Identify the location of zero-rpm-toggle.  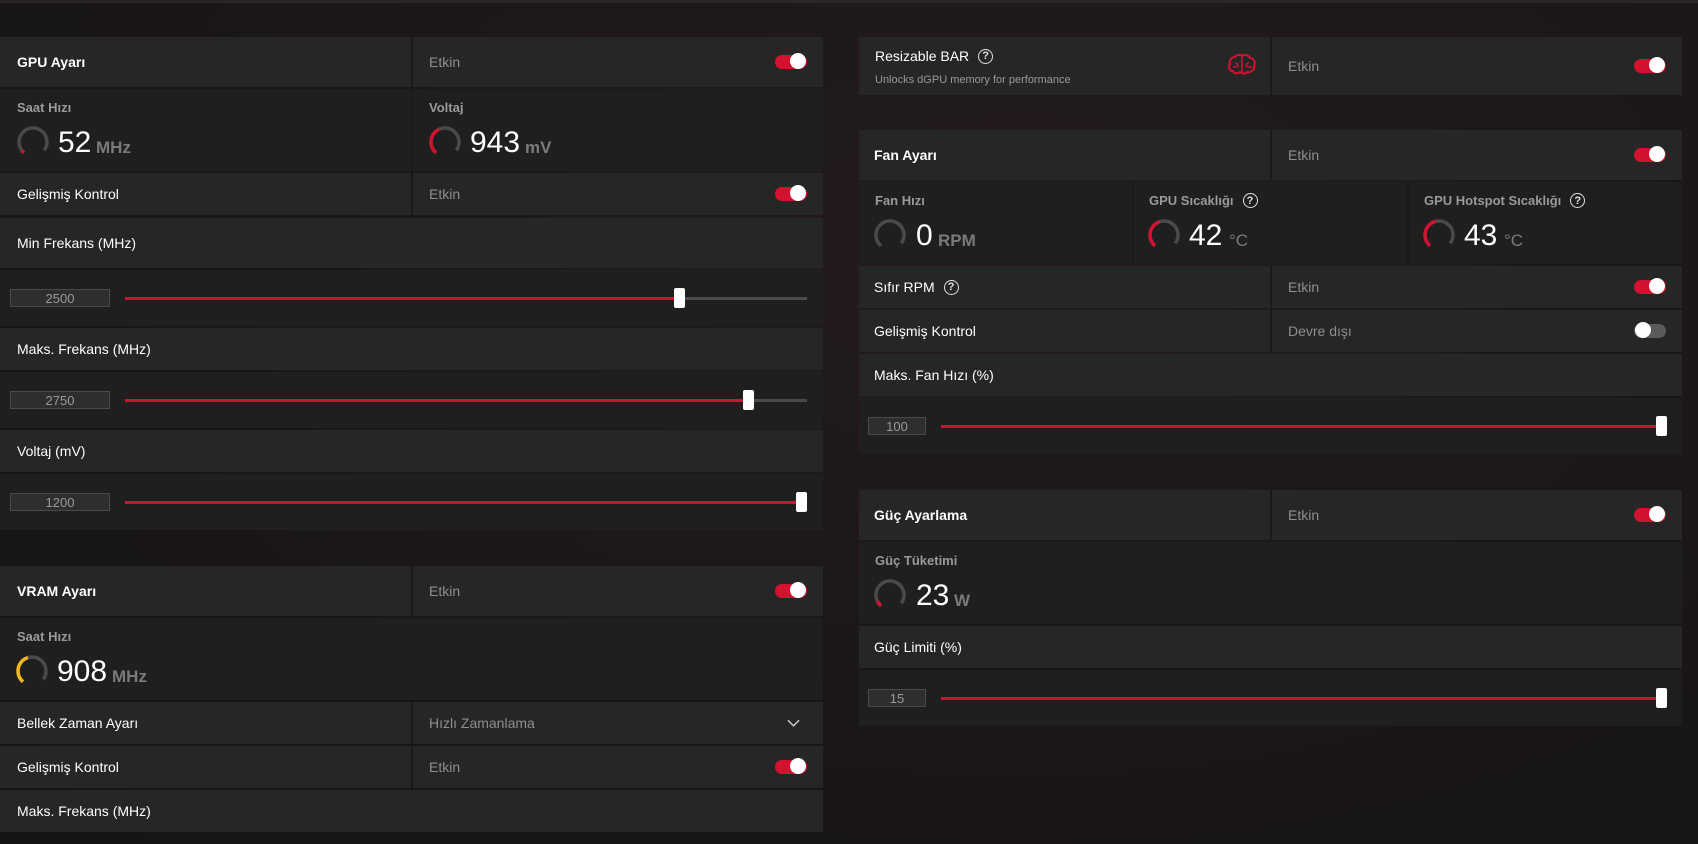
(1650, 286).